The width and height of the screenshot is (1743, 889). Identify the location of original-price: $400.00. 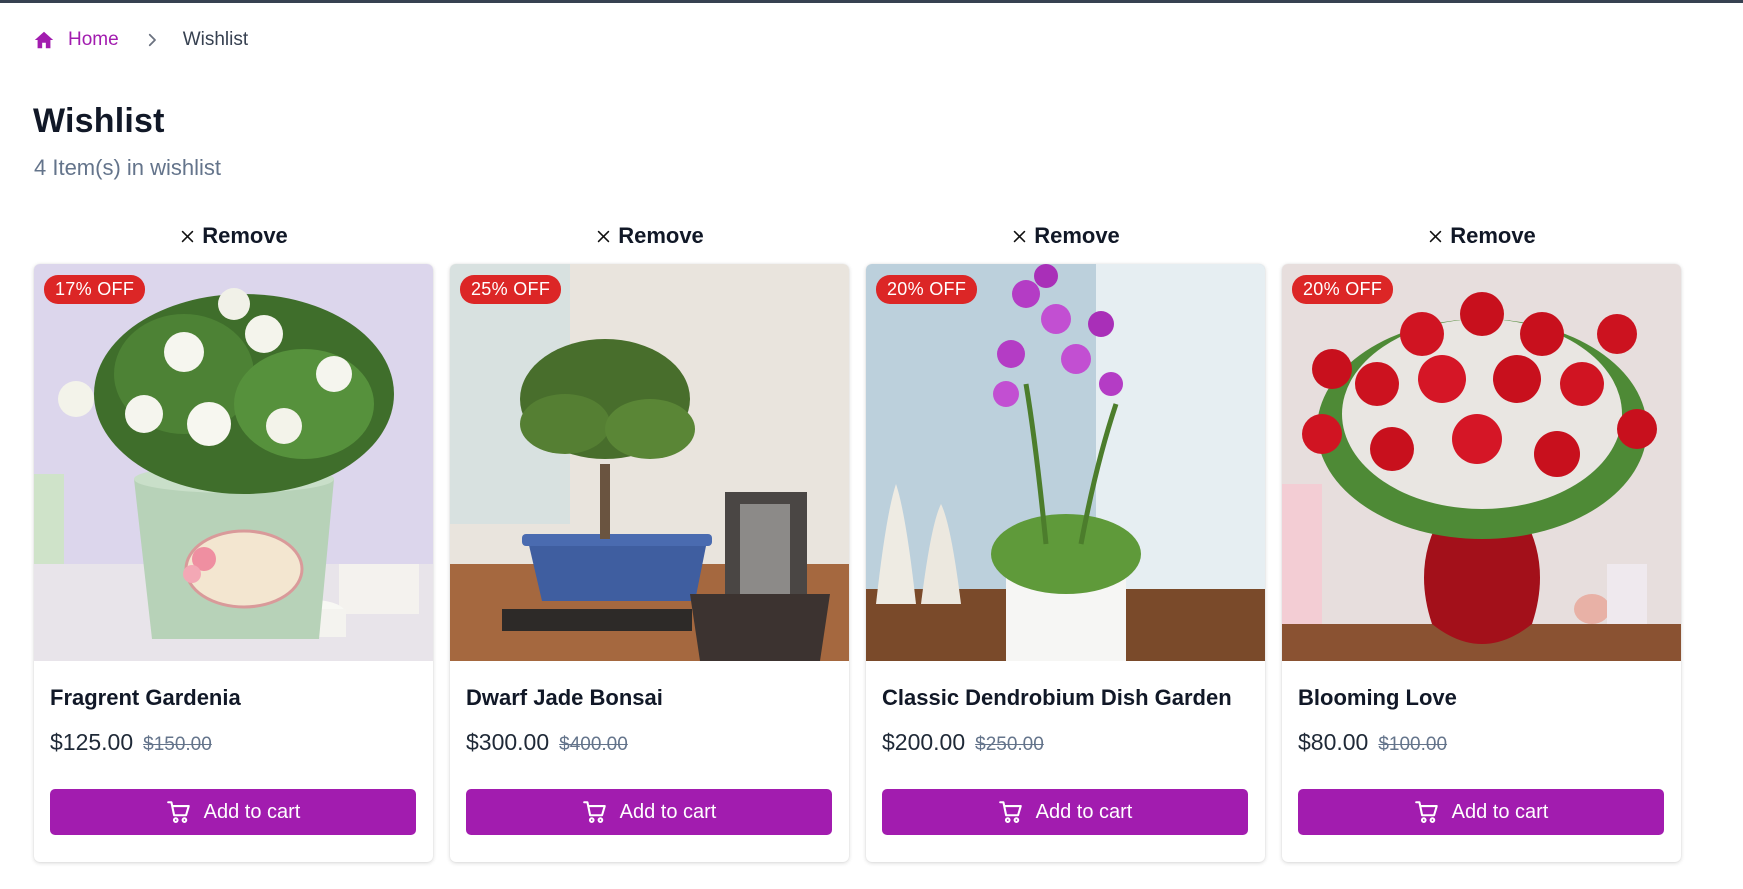
(593, 744).